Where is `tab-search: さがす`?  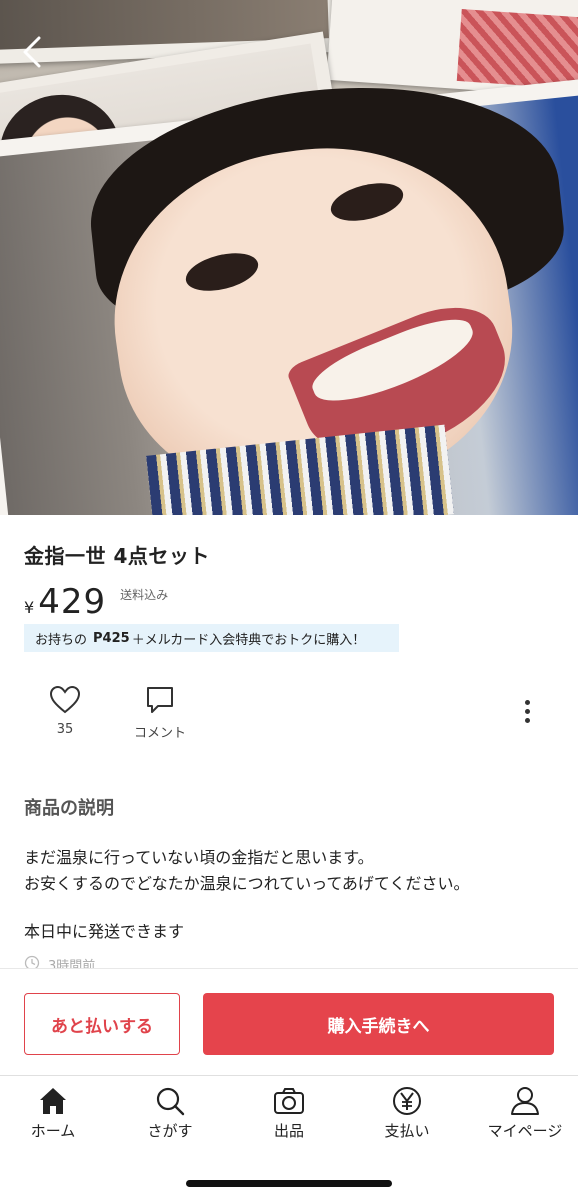
tab-search: さがす is located at coordinates (170, 1113).